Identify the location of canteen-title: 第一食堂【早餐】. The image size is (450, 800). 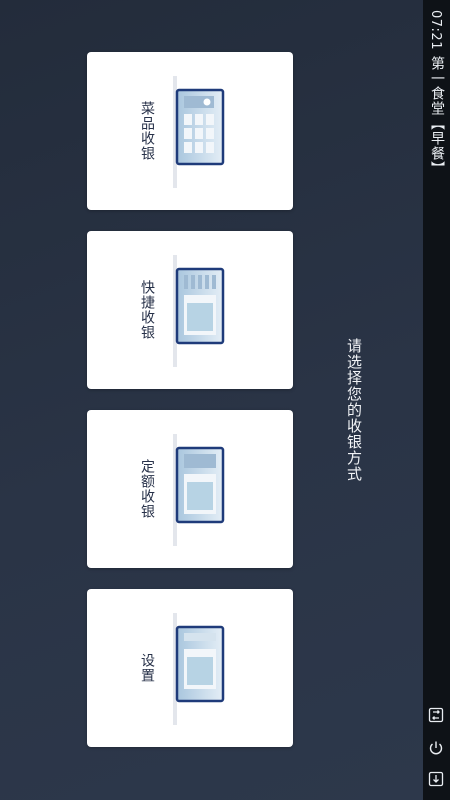
(437, 116).